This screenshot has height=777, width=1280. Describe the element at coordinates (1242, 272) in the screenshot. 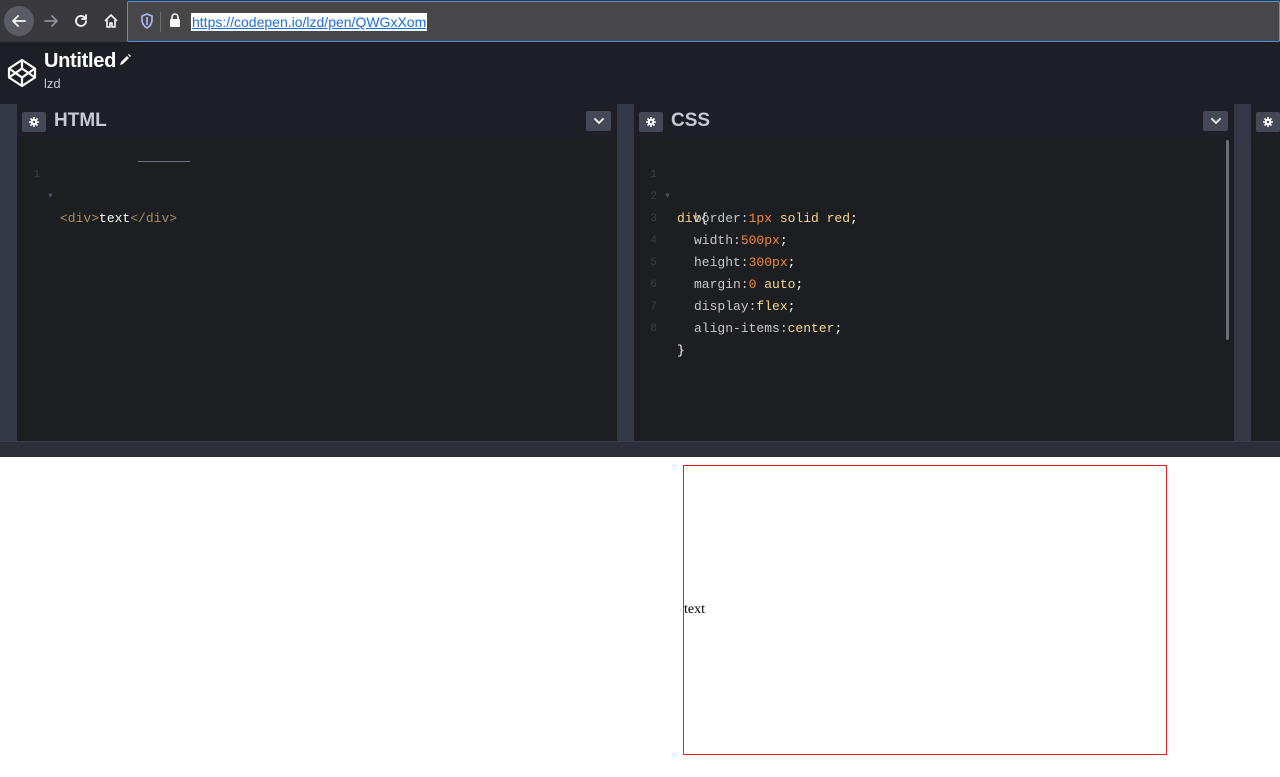

I see `resize-handle-right` at that location.